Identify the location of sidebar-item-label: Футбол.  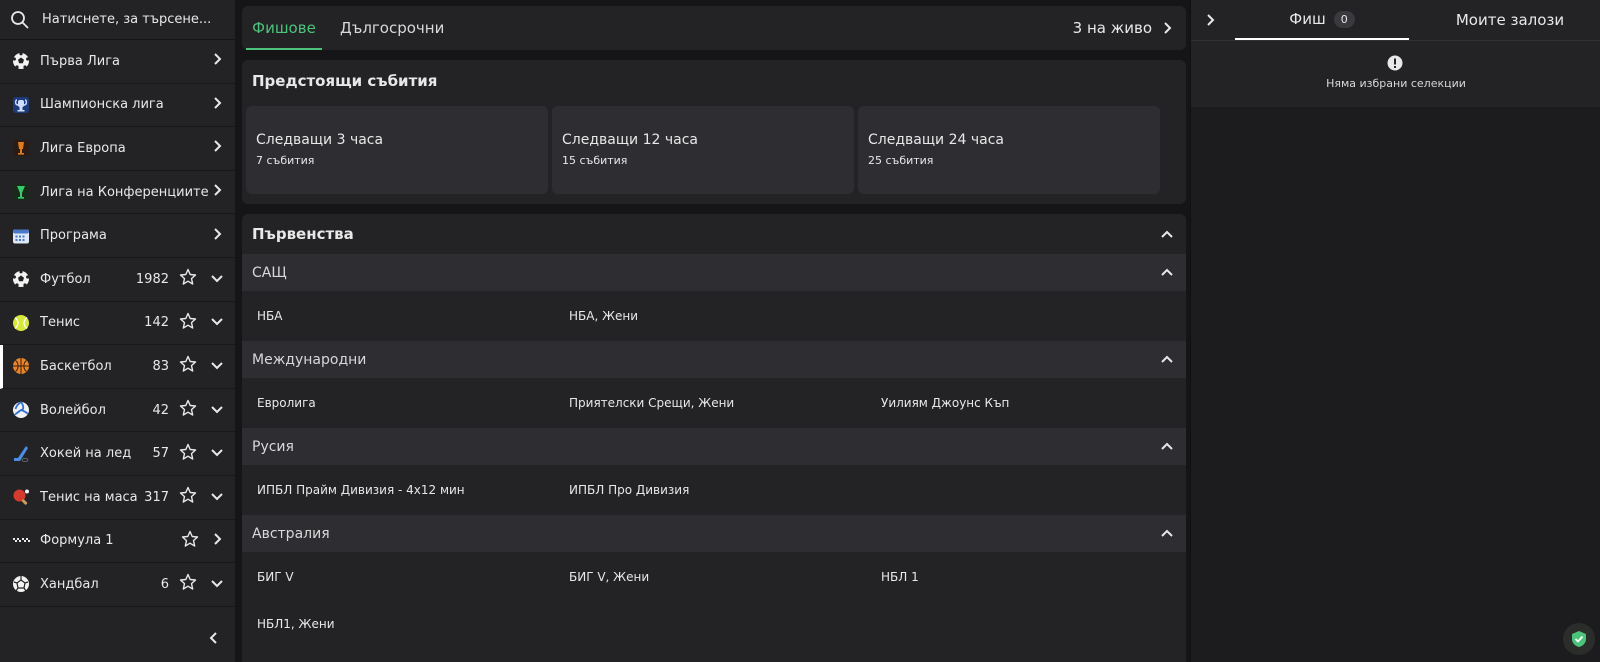
(65, 279).